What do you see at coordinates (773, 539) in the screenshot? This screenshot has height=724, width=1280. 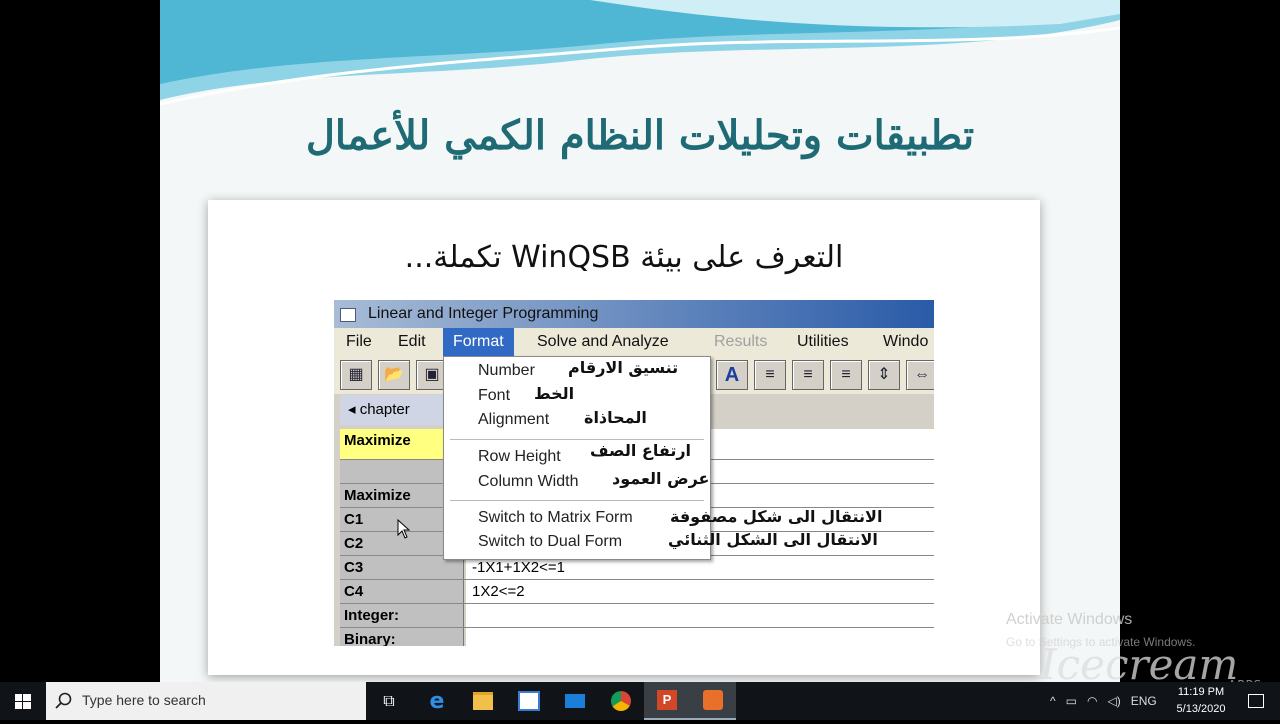 I see `annotation-dual: الانتقال الى الشكل الثنائي` at bounding box center [773, 539].